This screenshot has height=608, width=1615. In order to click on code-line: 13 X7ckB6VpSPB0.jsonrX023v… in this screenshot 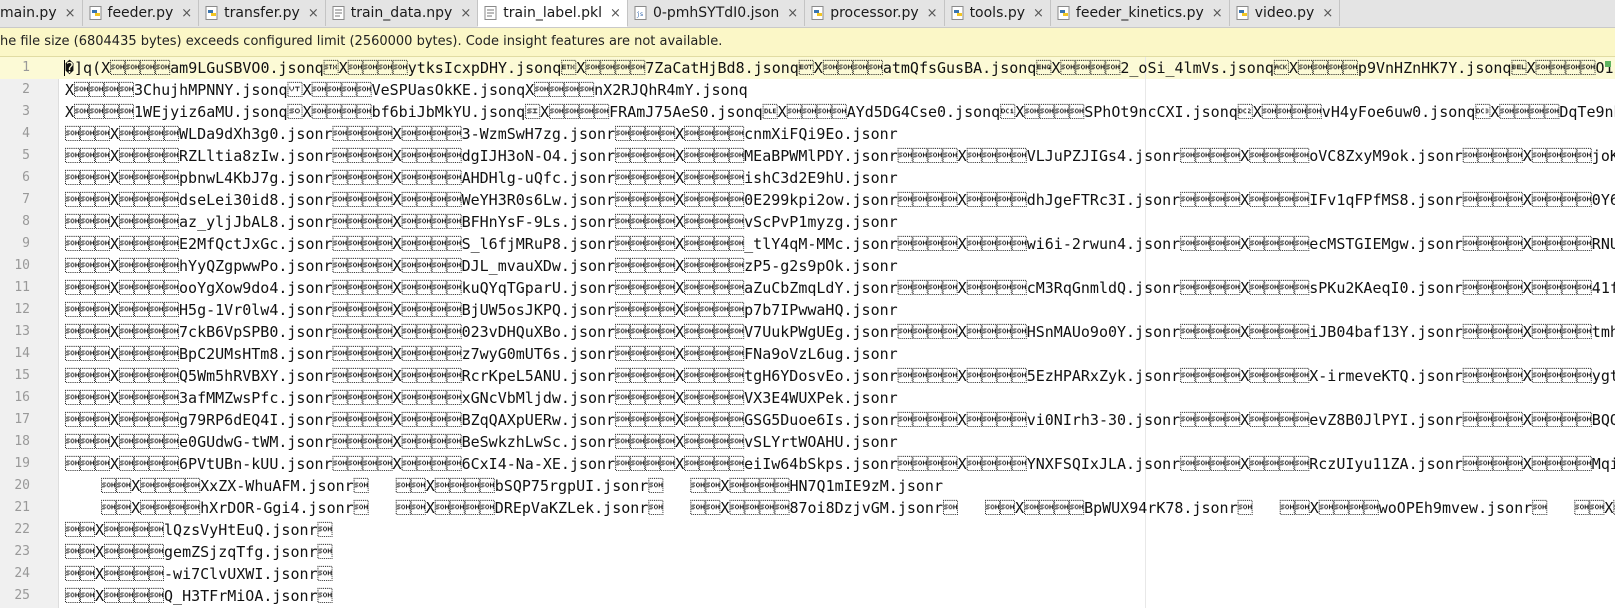, I will do `click(807, 332)`.